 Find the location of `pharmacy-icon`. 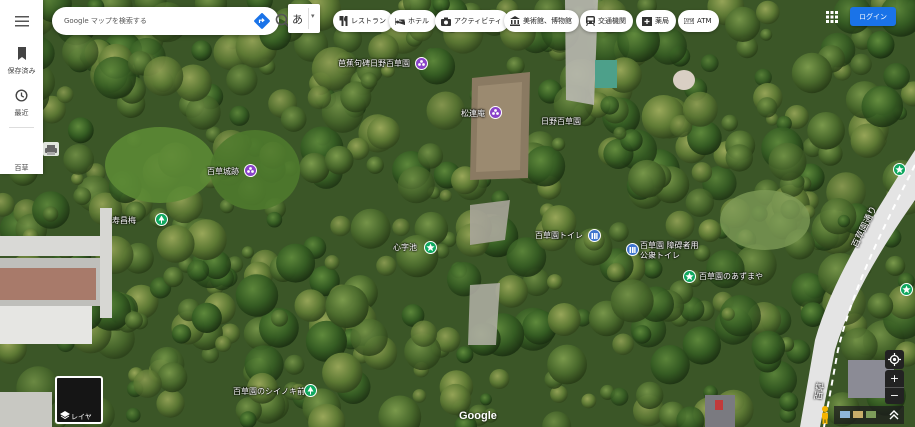

pharmacy-icon is located at coordinates (647, 21).